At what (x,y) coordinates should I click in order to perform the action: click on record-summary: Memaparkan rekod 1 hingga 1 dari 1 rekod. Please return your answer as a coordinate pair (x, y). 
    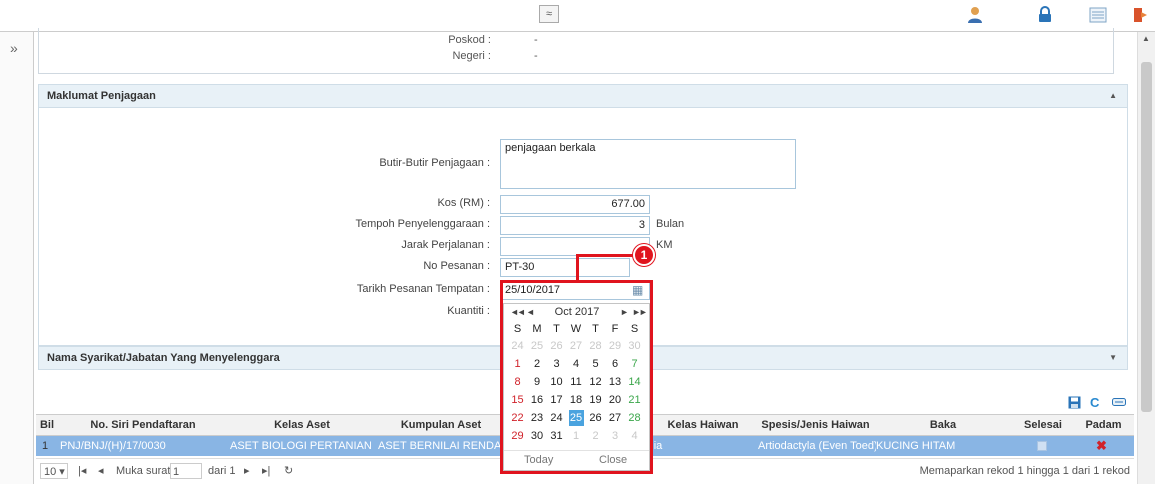
    Looking at the image, I should click on (1024, 471).